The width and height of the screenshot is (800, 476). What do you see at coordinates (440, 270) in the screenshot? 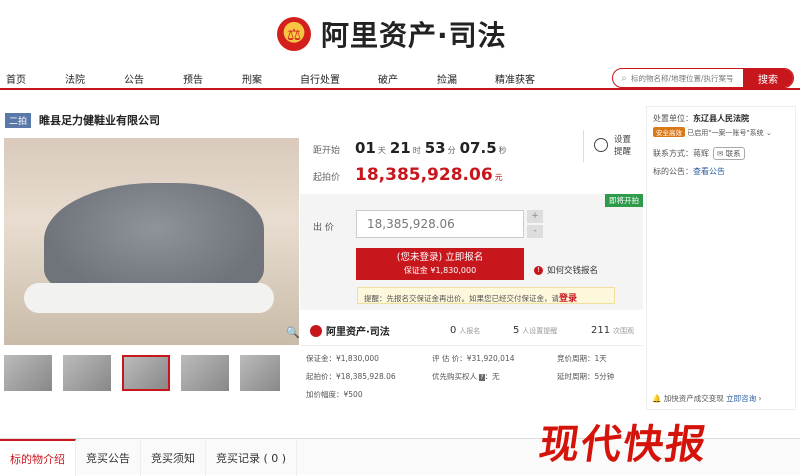
I see `deposit-amount: 保证金 ¥1,830,000` at bounding box center [440, 270].